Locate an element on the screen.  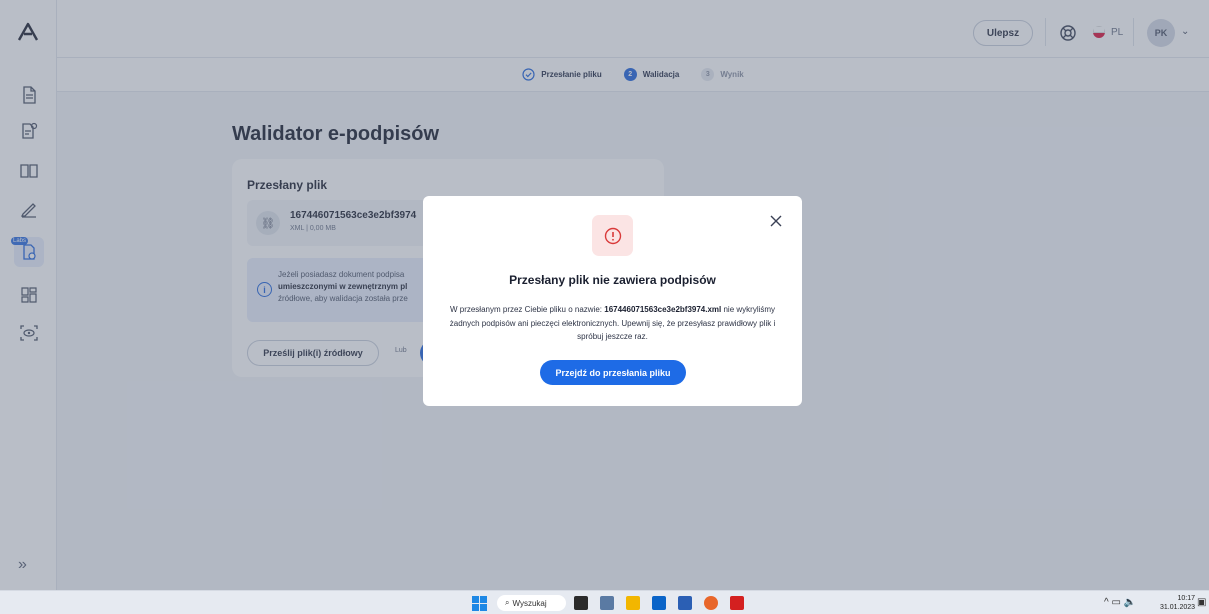
taskbar-search: ⌕ Wyszukaj is located at coordinates (531, 603).